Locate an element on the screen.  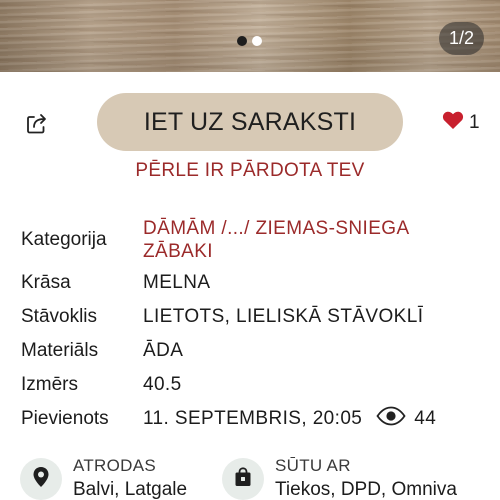
shipping-value: Tiekos, DPD, Omniva is located at coordinates (366, 489).